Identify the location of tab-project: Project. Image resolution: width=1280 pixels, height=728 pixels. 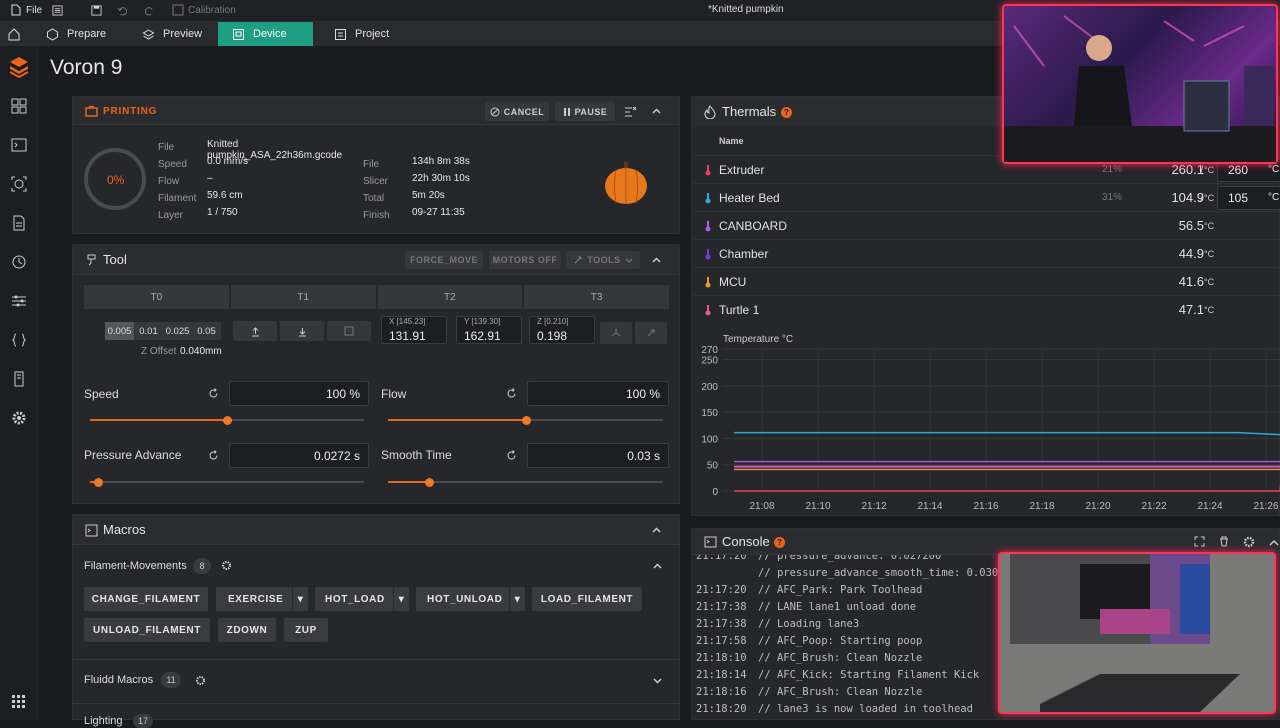
(361, 34).